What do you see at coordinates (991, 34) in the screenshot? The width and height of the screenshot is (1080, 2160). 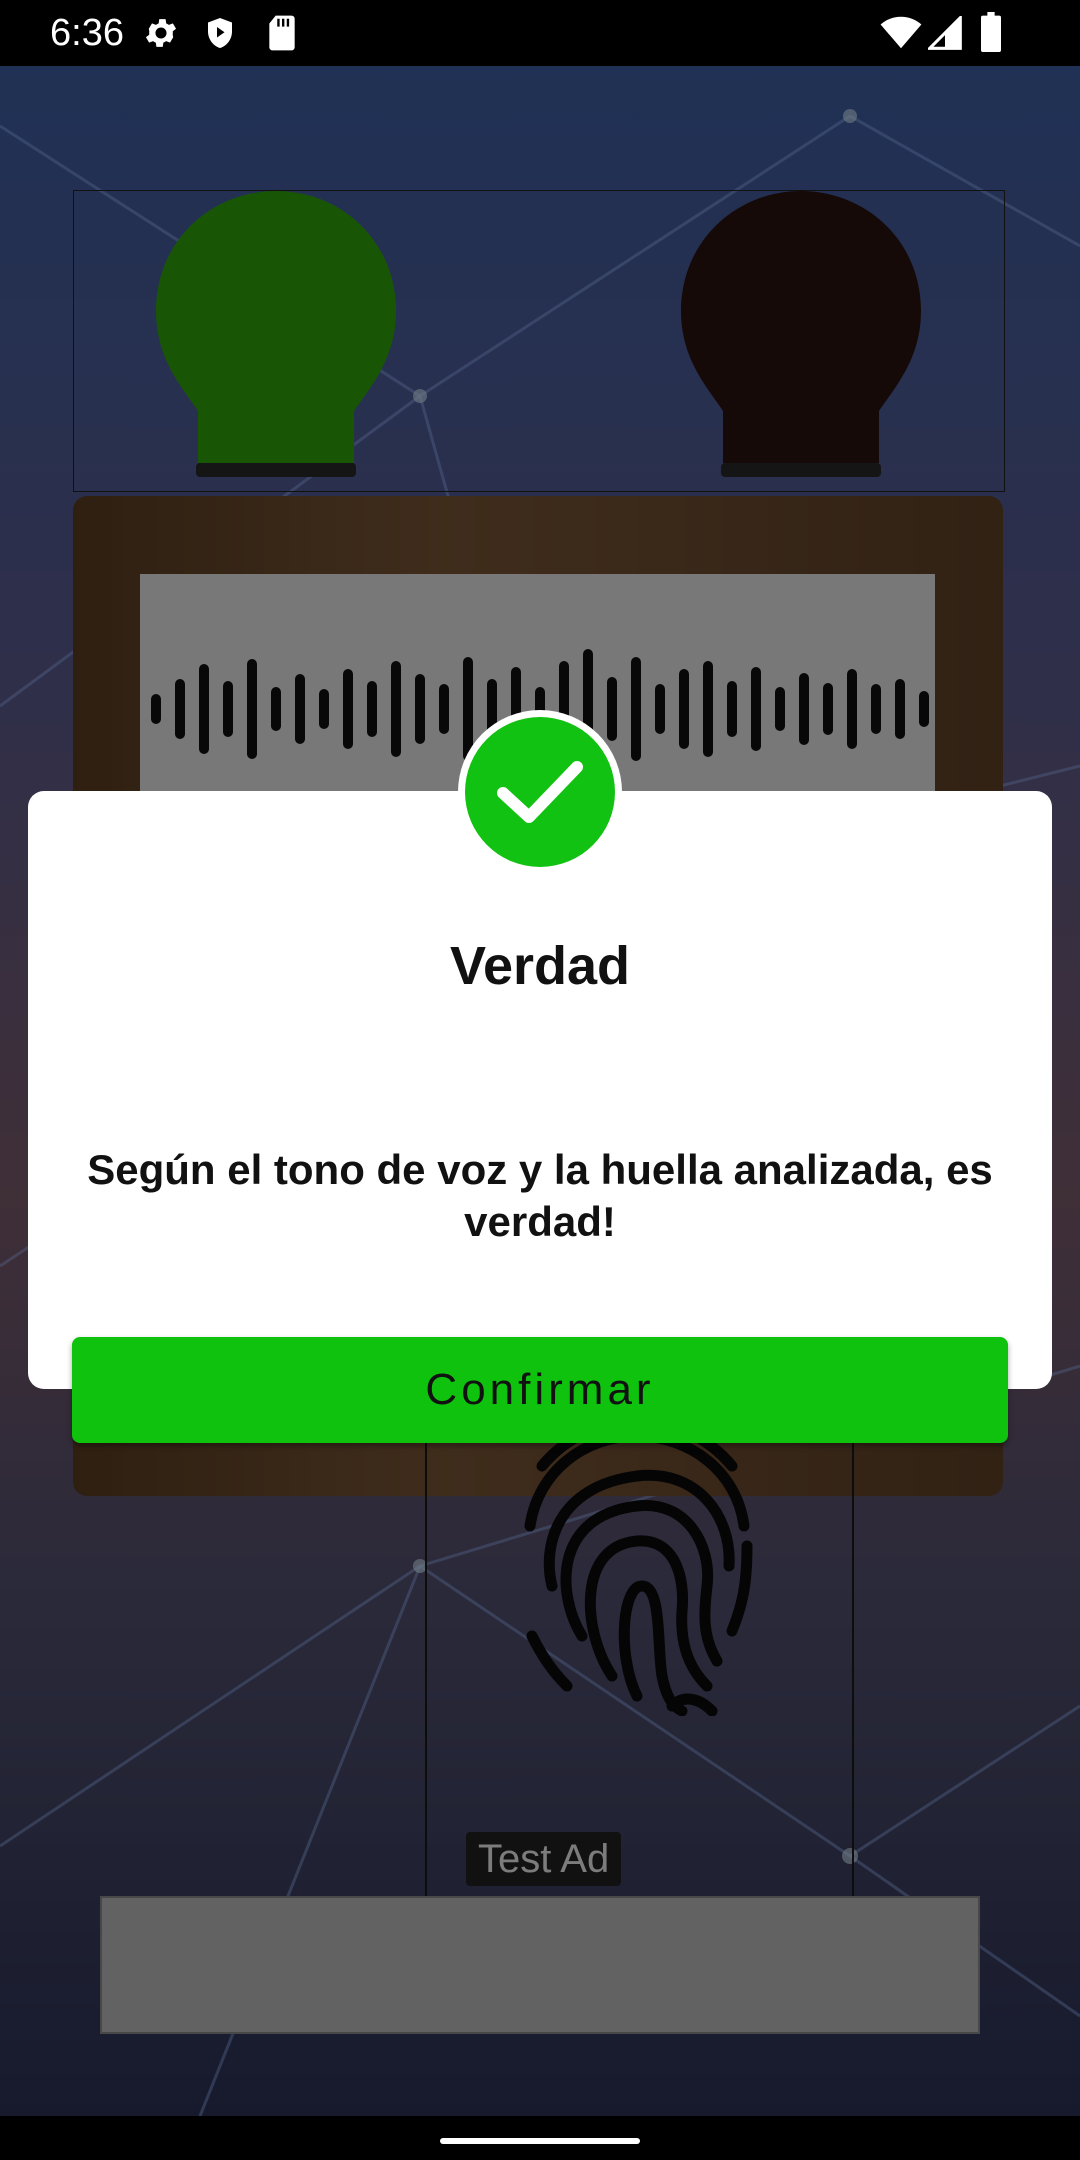 I see `battery-icon` at bounding box center [991, 34].